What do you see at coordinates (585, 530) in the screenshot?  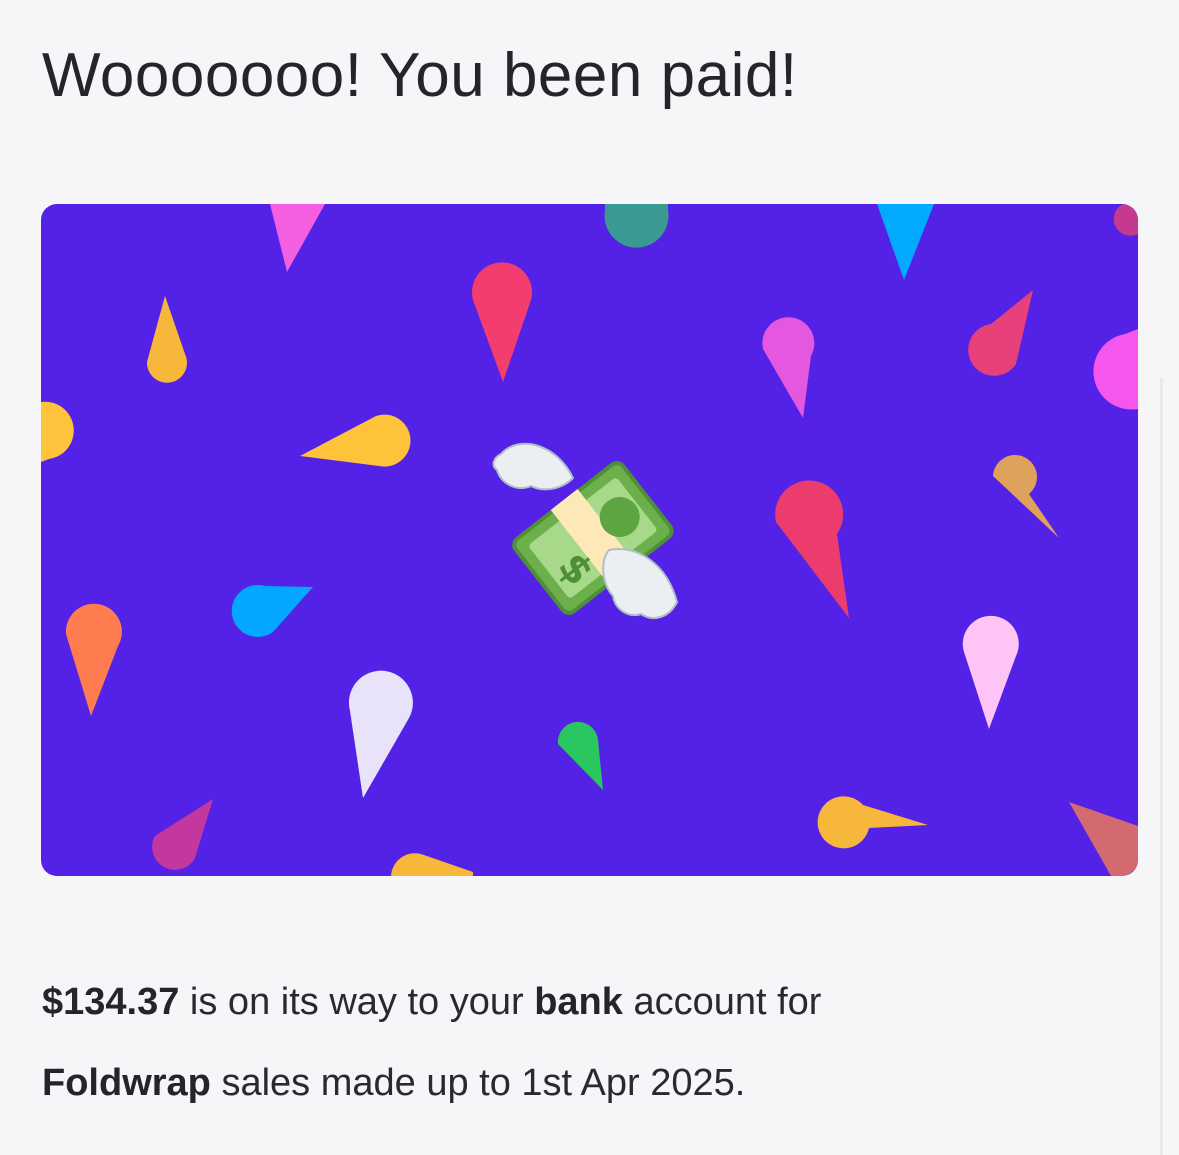 I see `money-with-wings-icon: $` at bounding box center [585, 530].